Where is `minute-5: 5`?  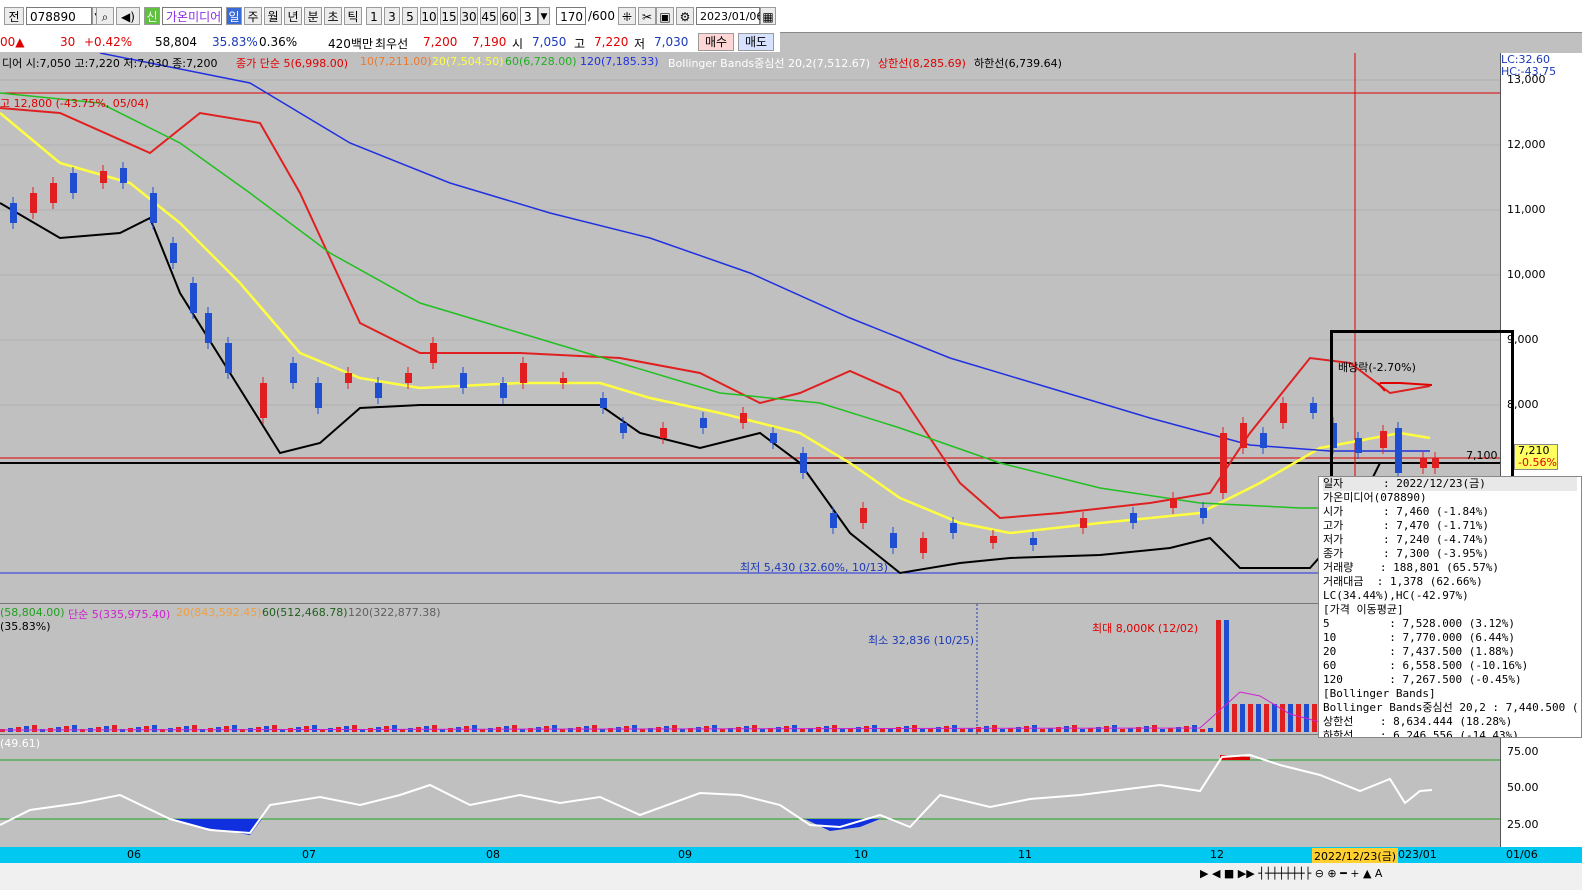
minute-5: 5 is located at coordinates (410, 16).